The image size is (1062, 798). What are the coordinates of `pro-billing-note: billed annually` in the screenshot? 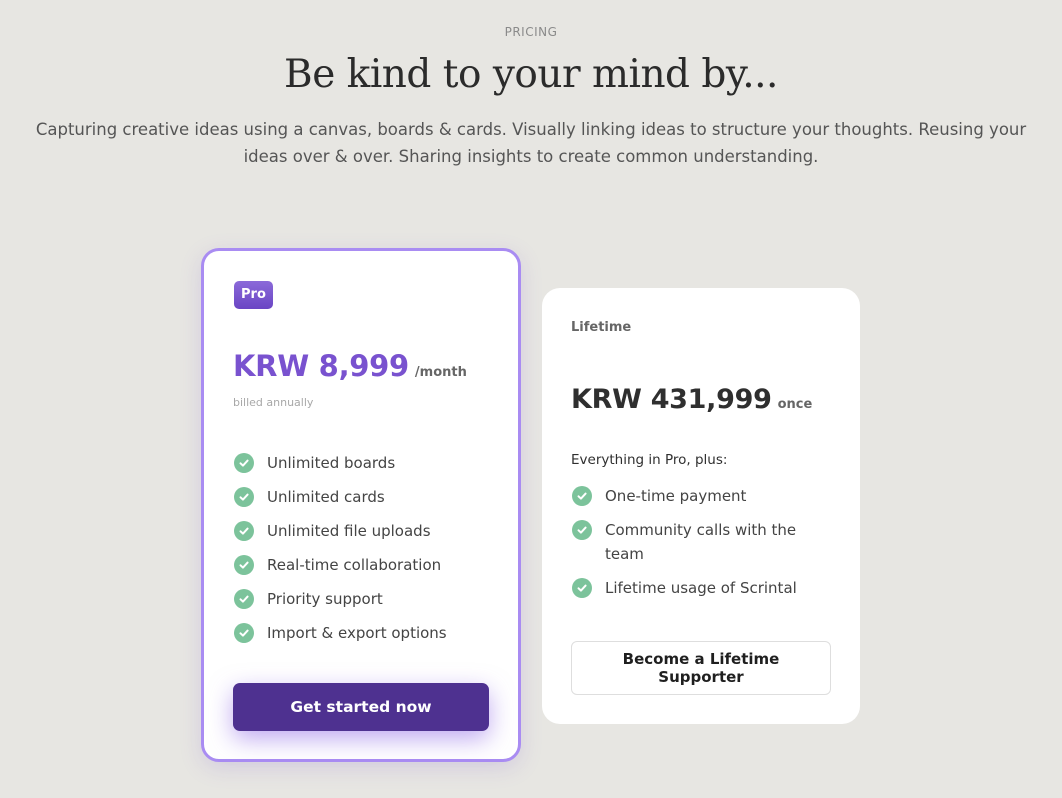 It's located at (273, 402).